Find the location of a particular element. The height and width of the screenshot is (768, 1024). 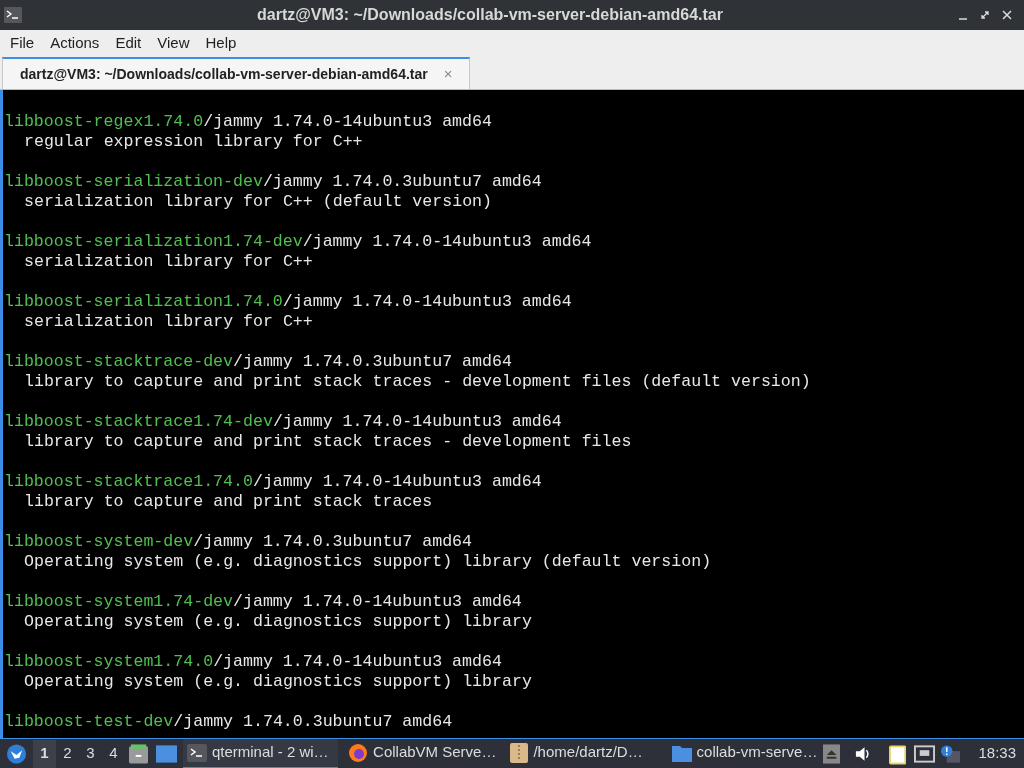

menu-item: View is located at coordinates (173, 43).